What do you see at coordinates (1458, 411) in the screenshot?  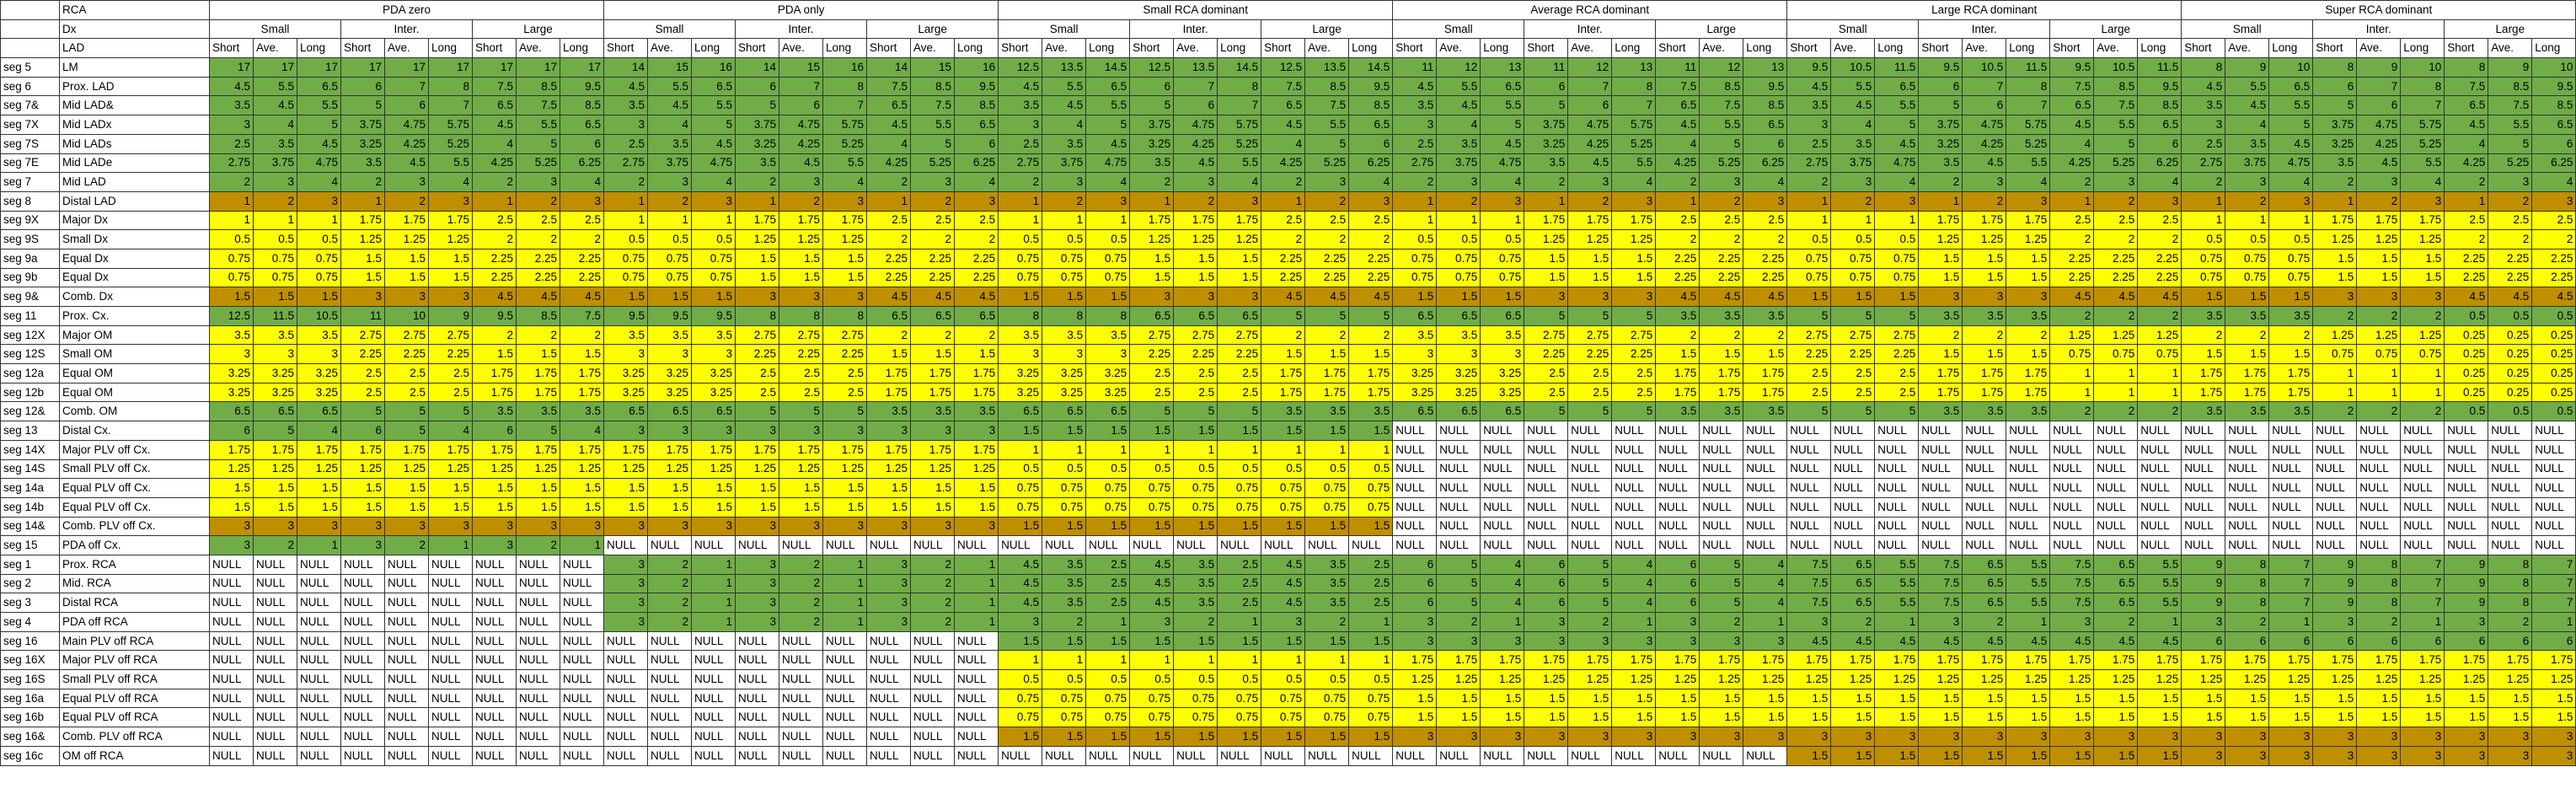 I see `value-cell: 6.5` at bounding box center [1458, 411].